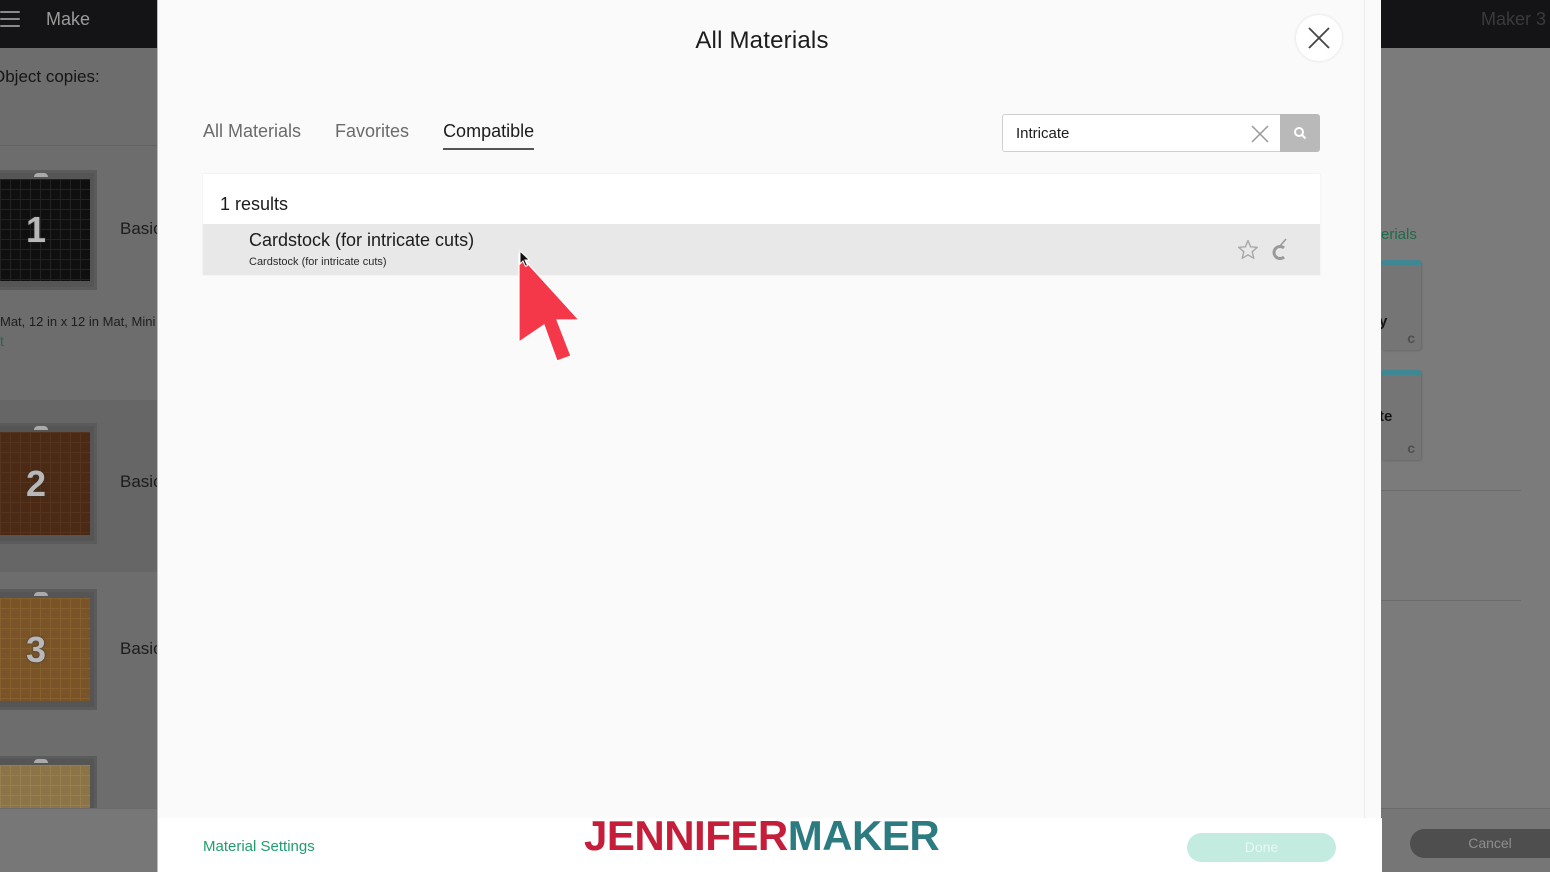  I want to click on jennifermaker-watermark: JENNIFERMAKER, so click(762, 836).